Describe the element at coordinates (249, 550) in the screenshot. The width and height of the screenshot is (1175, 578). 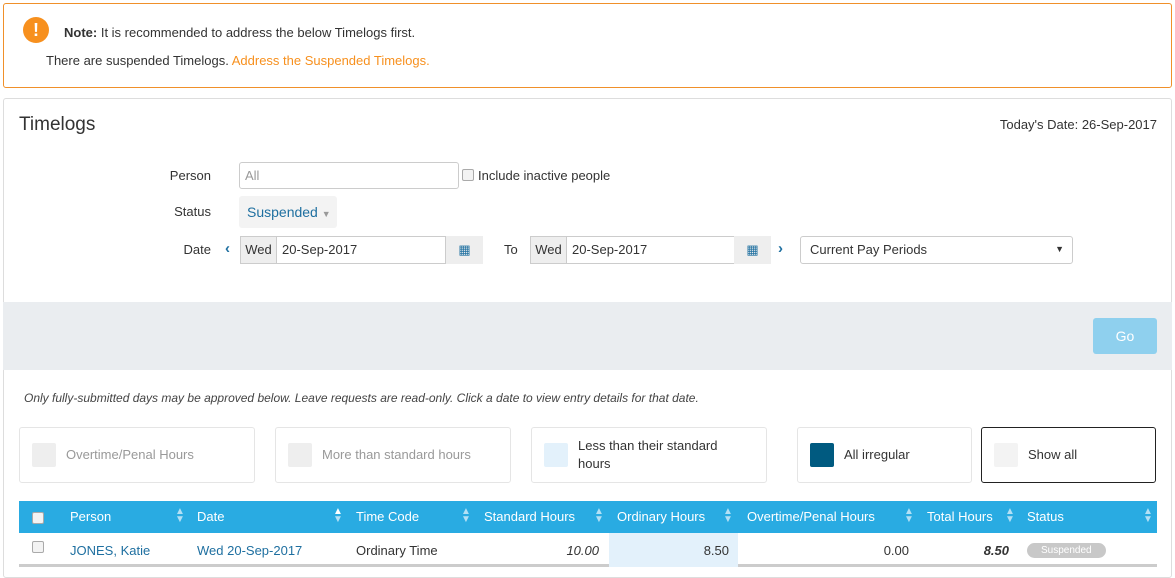
I see `date-link: Wed 20-Sep-2017` at that location.